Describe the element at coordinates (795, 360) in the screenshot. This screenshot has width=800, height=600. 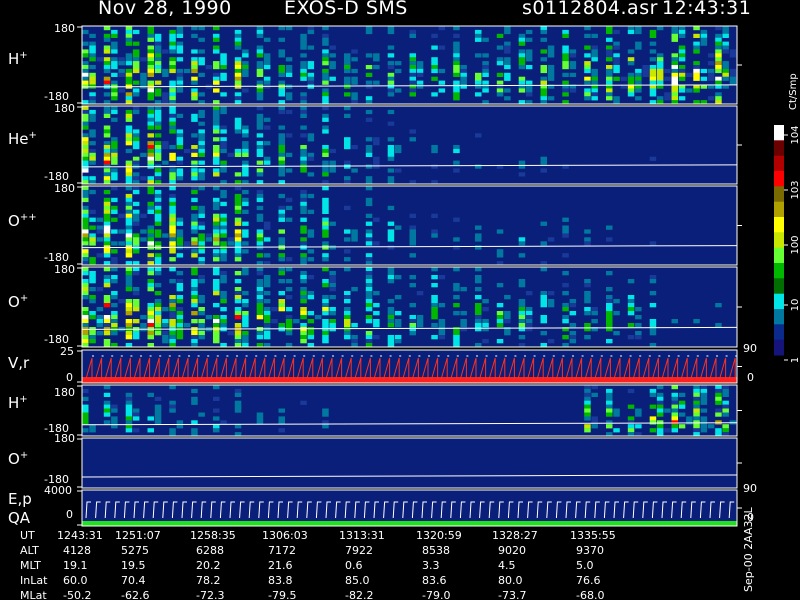
I see `colorbar-tick: 1` at that location.